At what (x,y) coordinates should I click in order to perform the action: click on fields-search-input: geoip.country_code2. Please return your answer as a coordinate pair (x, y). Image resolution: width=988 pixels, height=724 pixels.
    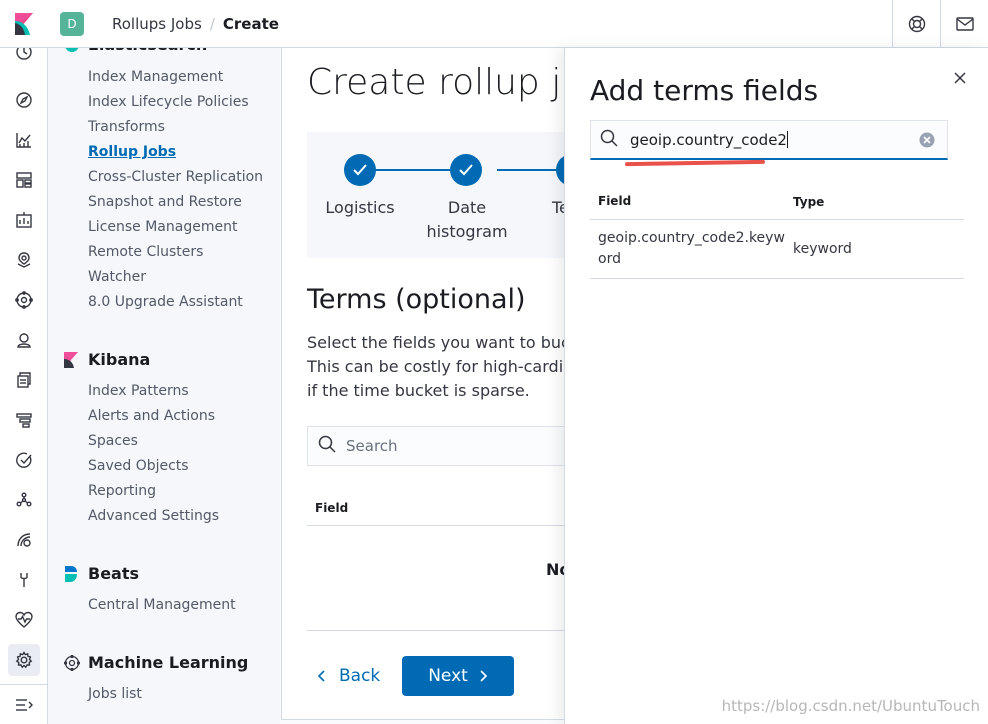
    Looking at the image, I should click on (769, 140).